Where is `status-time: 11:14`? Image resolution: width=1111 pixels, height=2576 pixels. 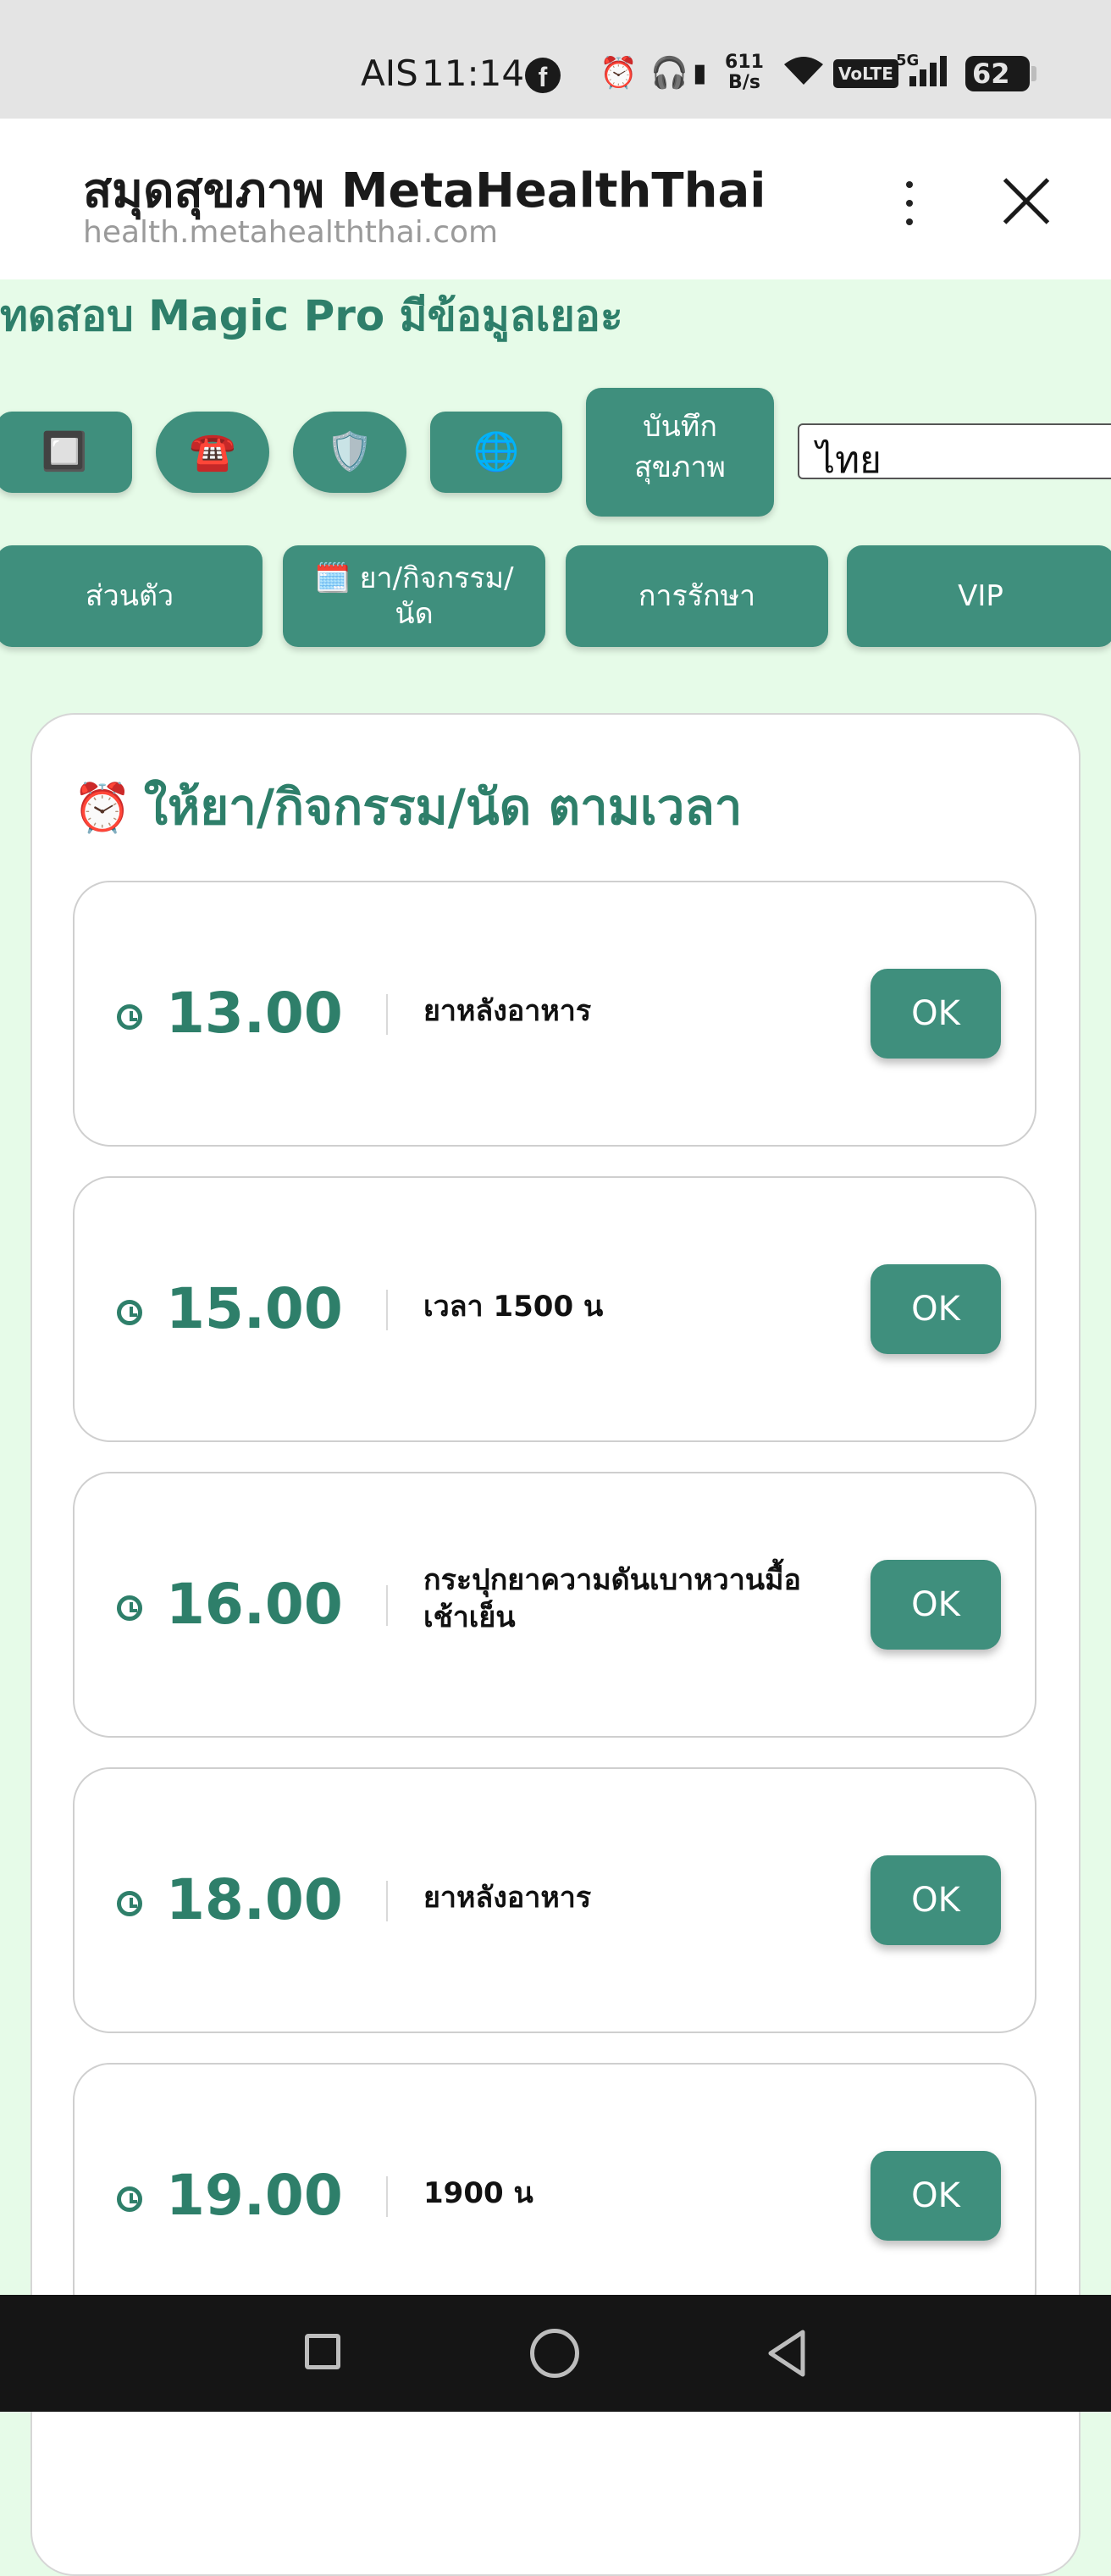
status-time: 11:14 is located at coordinates (473, 73).